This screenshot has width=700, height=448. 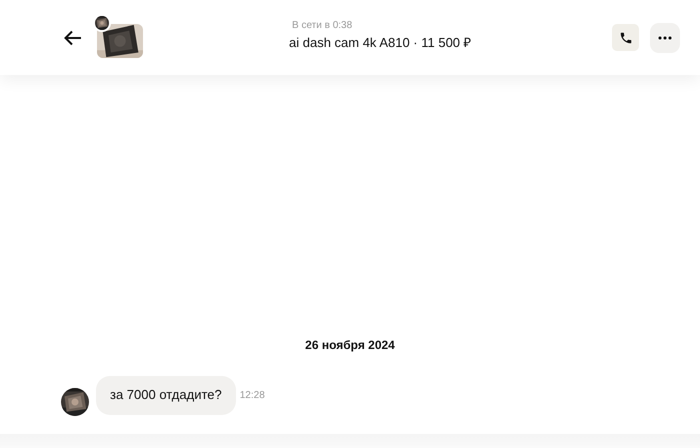 I want to click on more-icon, so click(x=665, y=38).